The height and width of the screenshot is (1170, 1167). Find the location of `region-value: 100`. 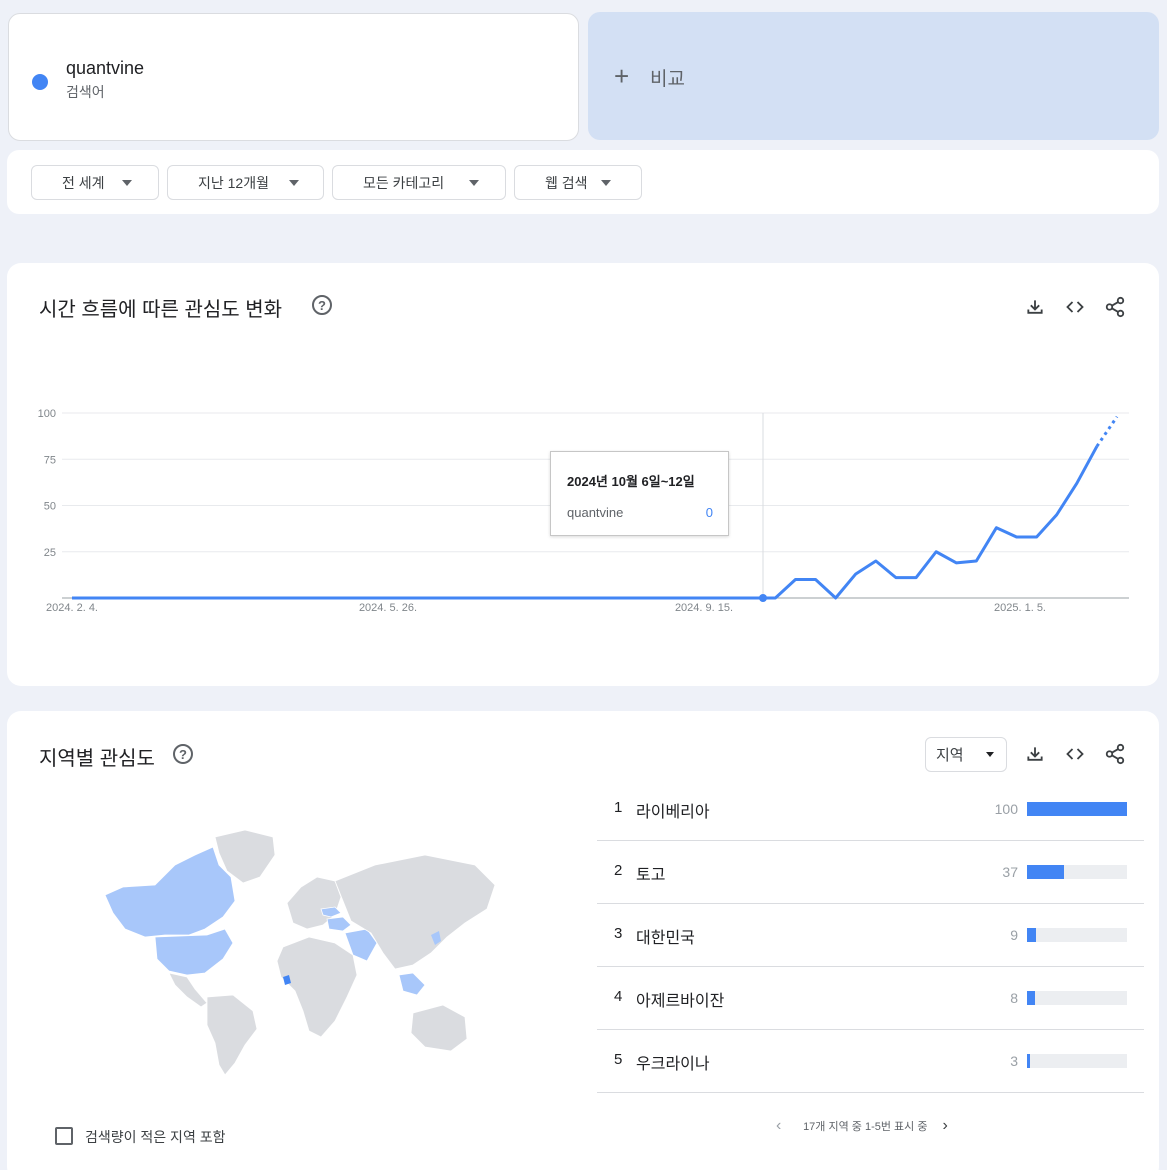

region-value: 100 is located at coordinates (1006, 809).